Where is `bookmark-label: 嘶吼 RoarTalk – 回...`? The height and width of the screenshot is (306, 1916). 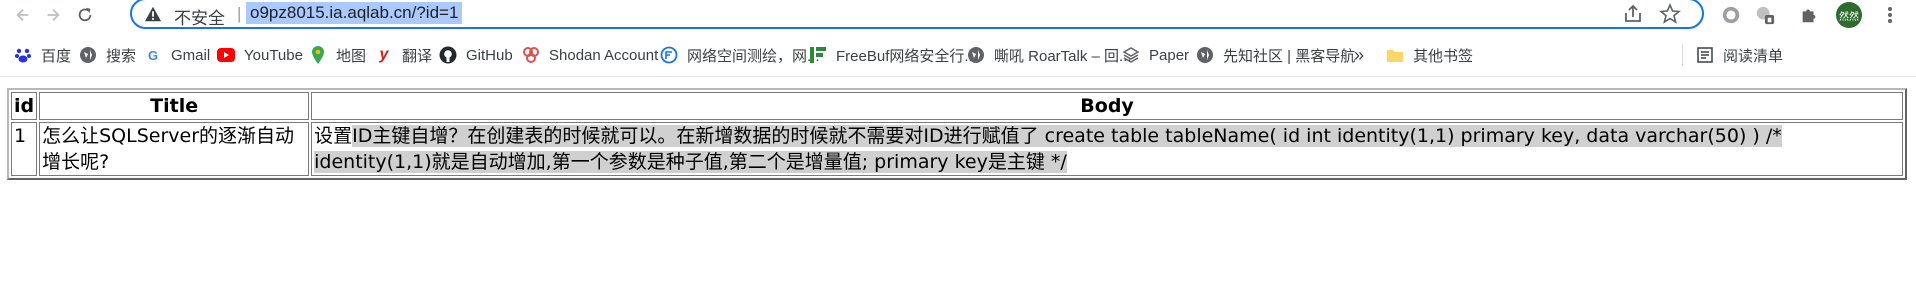
bookmark-label: 嘶吼 RoarTalk – 回... is located at coordinates (1063, 56).